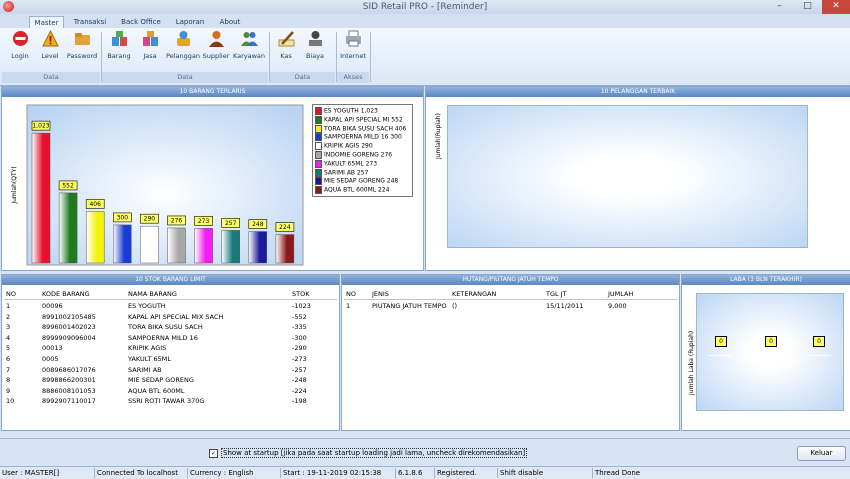 The height and width of the screenshot is (479, 850). What do you see at coordinates (779, 7) in the screenshot?
I see `minimize-button: –` at bounding box center [779, 7].